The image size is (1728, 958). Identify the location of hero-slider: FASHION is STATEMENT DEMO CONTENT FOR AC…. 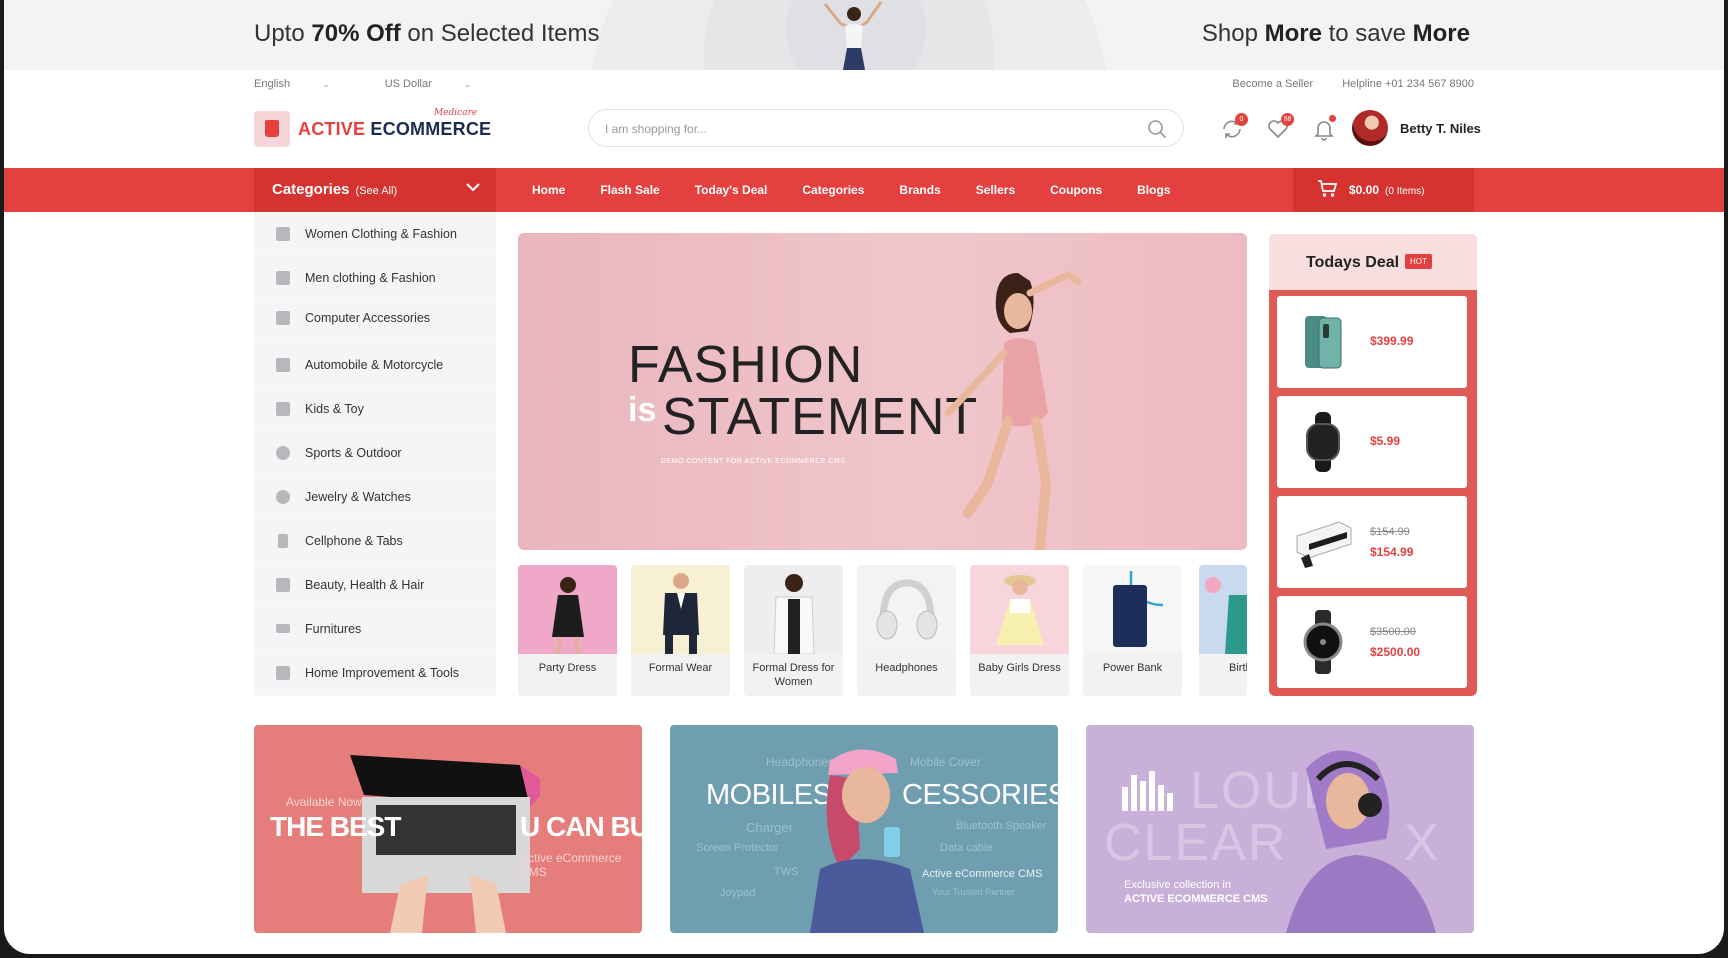
(882, 391).